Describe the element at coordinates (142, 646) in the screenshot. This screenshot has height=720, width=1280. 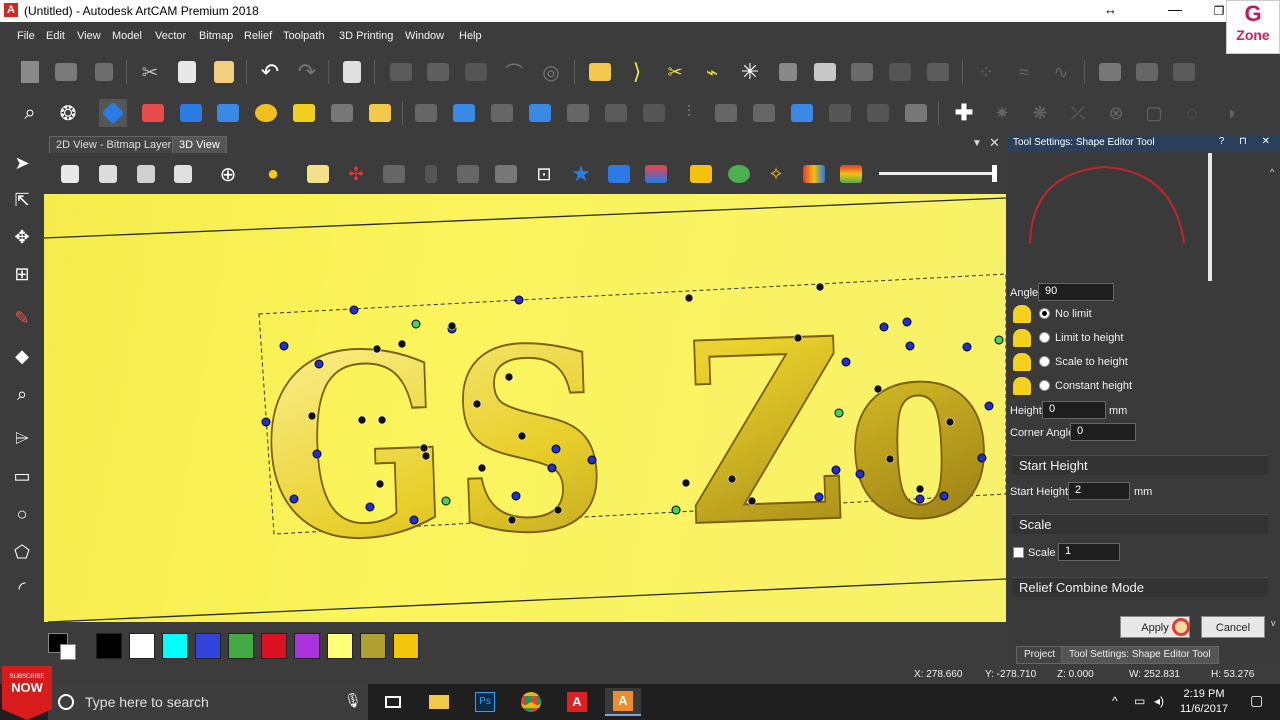
I see `swatch-white` at that location.